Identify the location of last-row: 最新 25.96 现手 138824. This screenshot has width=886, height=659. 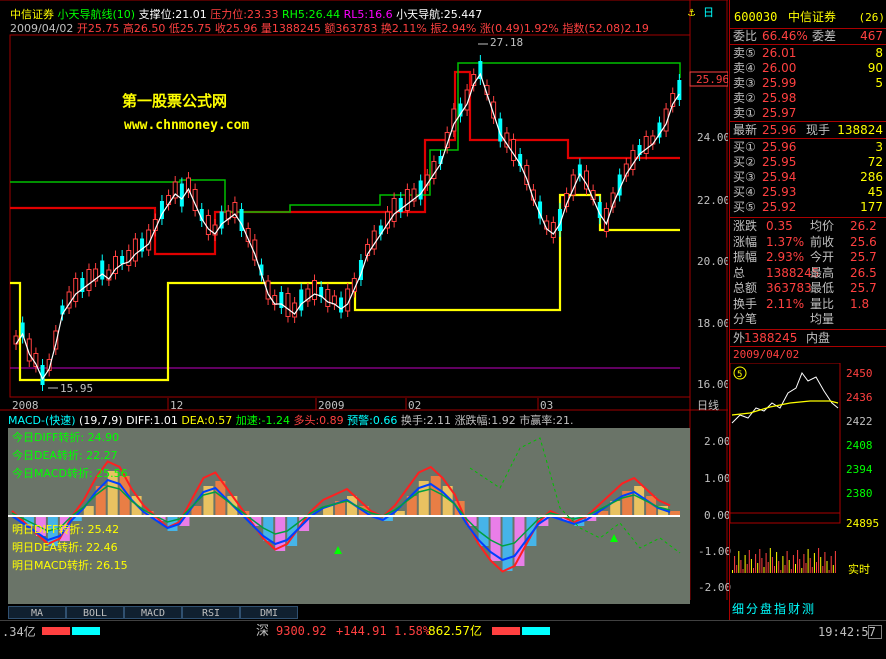
(808, 130).